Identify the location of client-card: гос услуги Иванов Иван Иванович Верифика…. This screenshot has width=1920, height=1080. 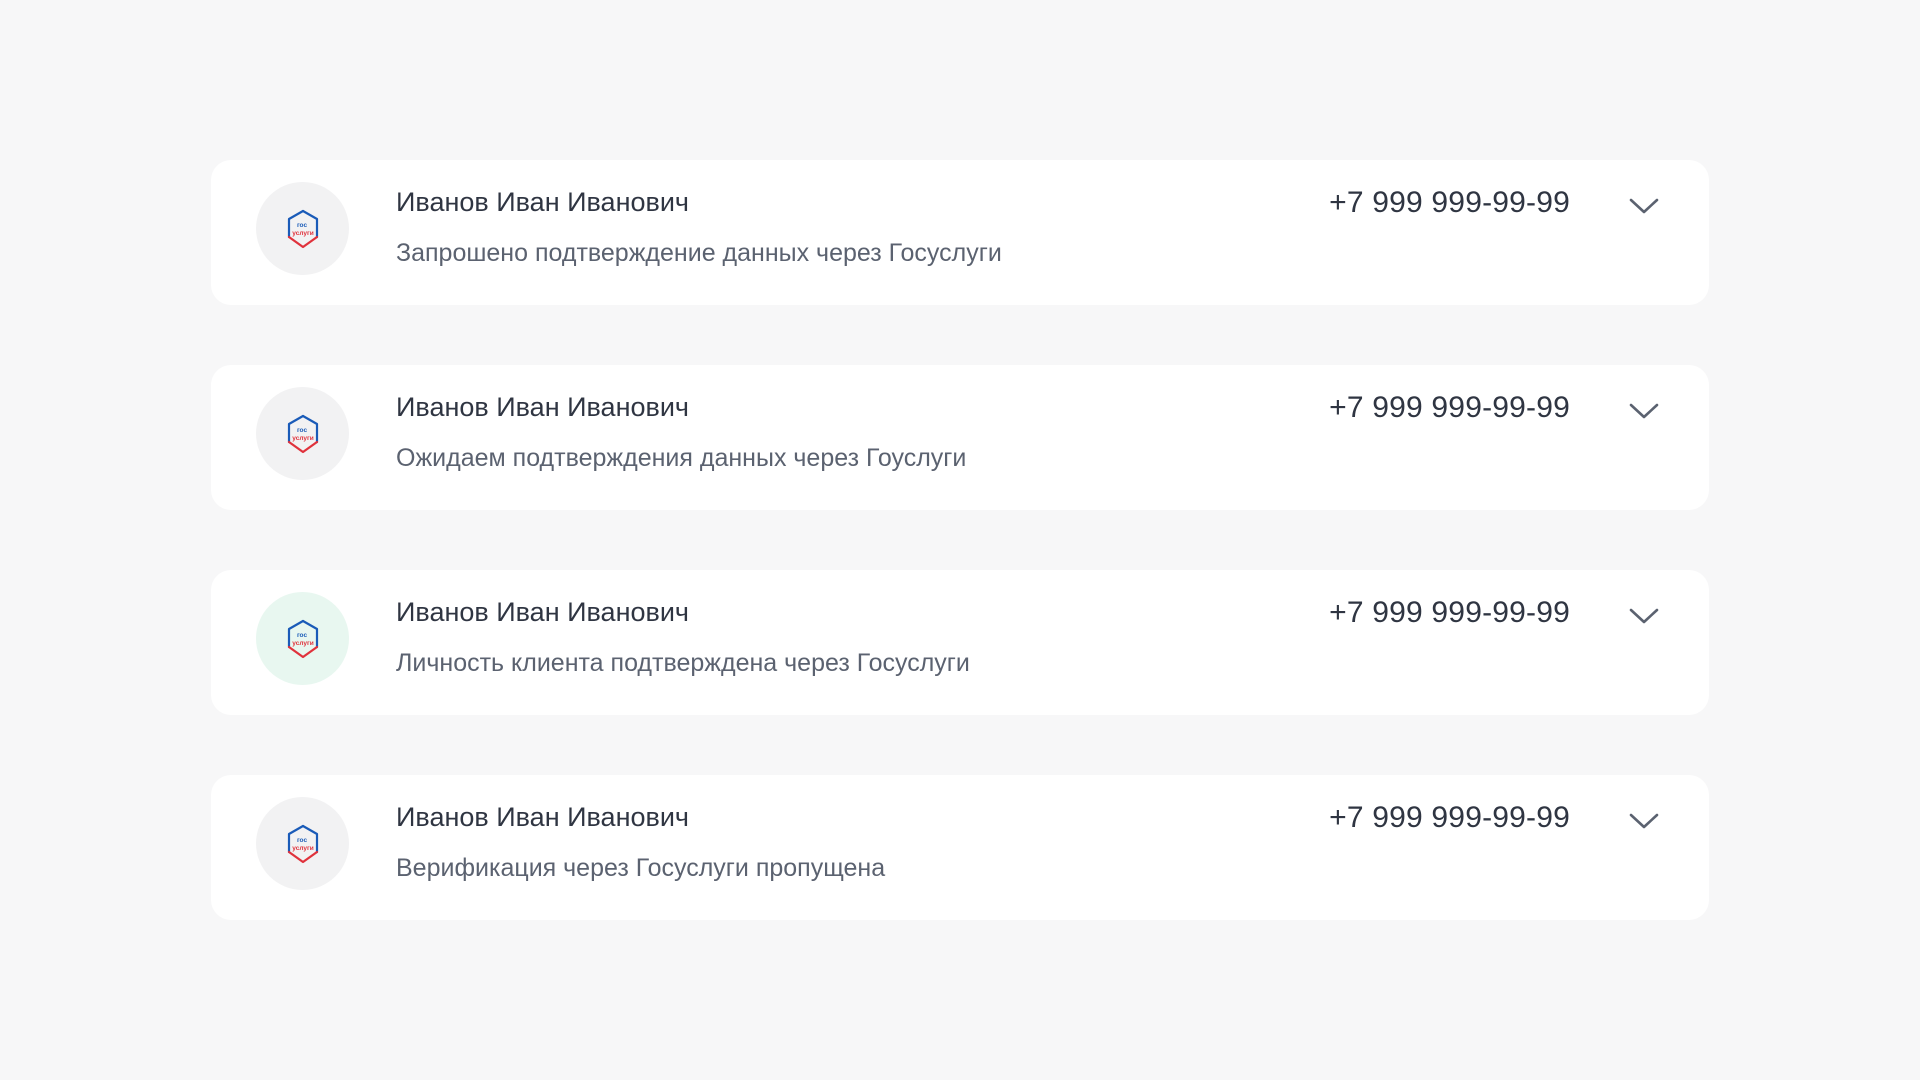
(960, 847).